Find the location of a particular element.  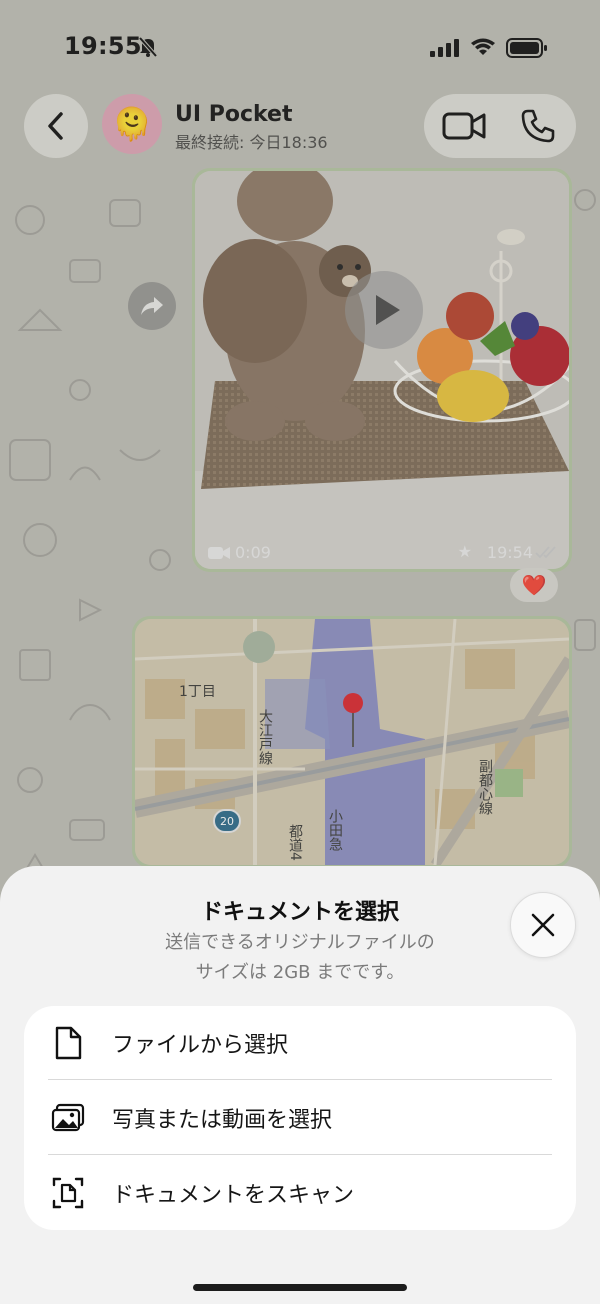

photo-icon is located at coordinates (68, 1118).